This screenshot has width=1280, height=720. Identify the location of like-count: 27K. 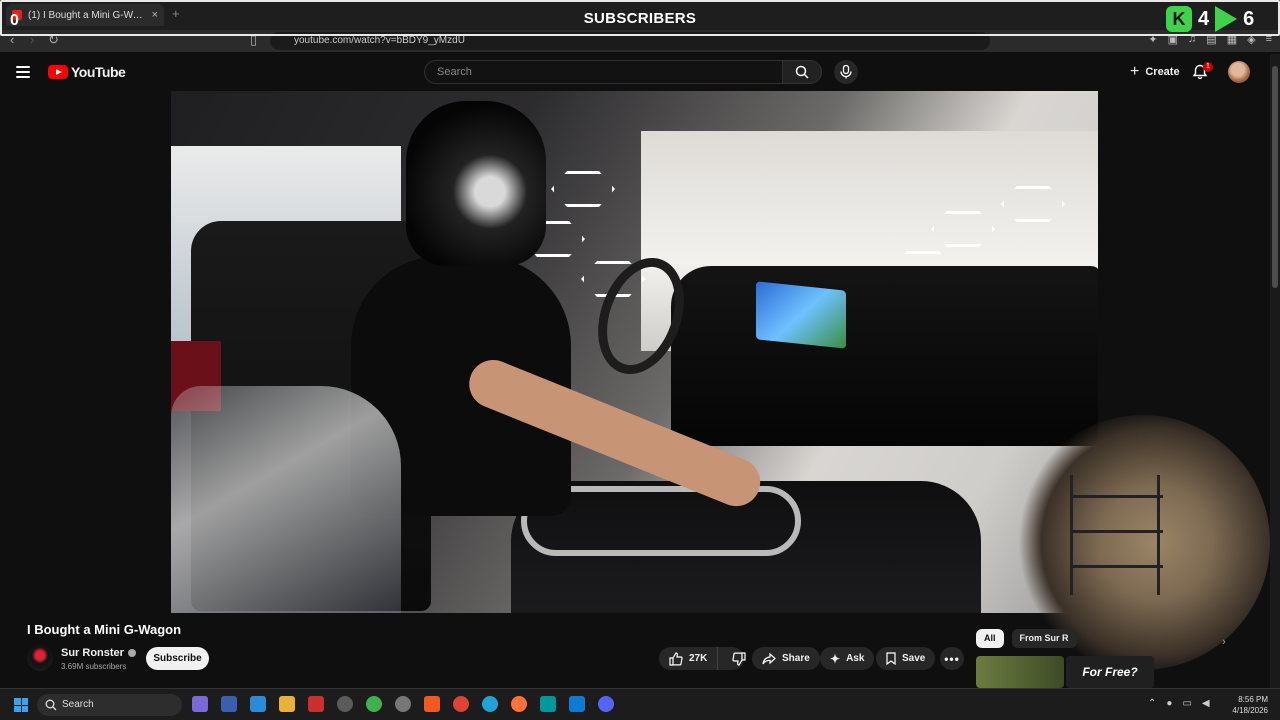
(698, 658).